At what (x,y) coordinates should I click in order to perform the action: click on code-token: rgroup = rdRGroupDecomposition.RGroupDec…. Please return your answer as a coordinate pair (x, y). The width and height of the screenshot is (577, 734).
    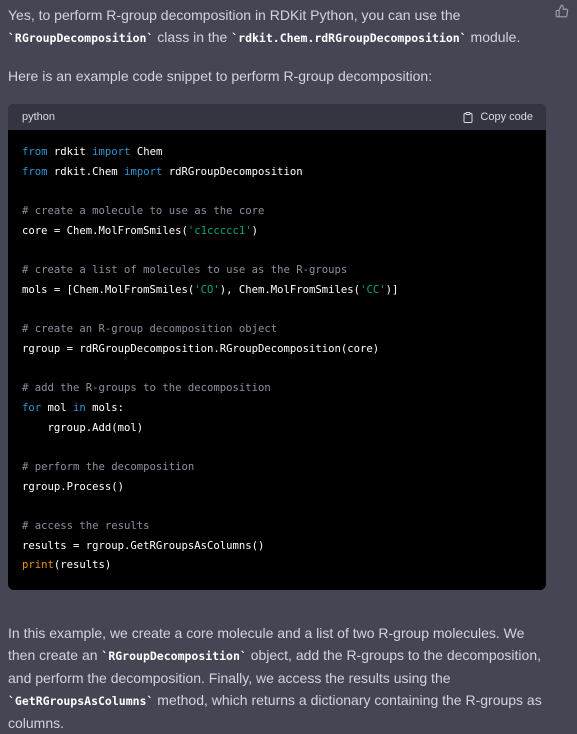
    Looking at the image, I should click on (201, 348).